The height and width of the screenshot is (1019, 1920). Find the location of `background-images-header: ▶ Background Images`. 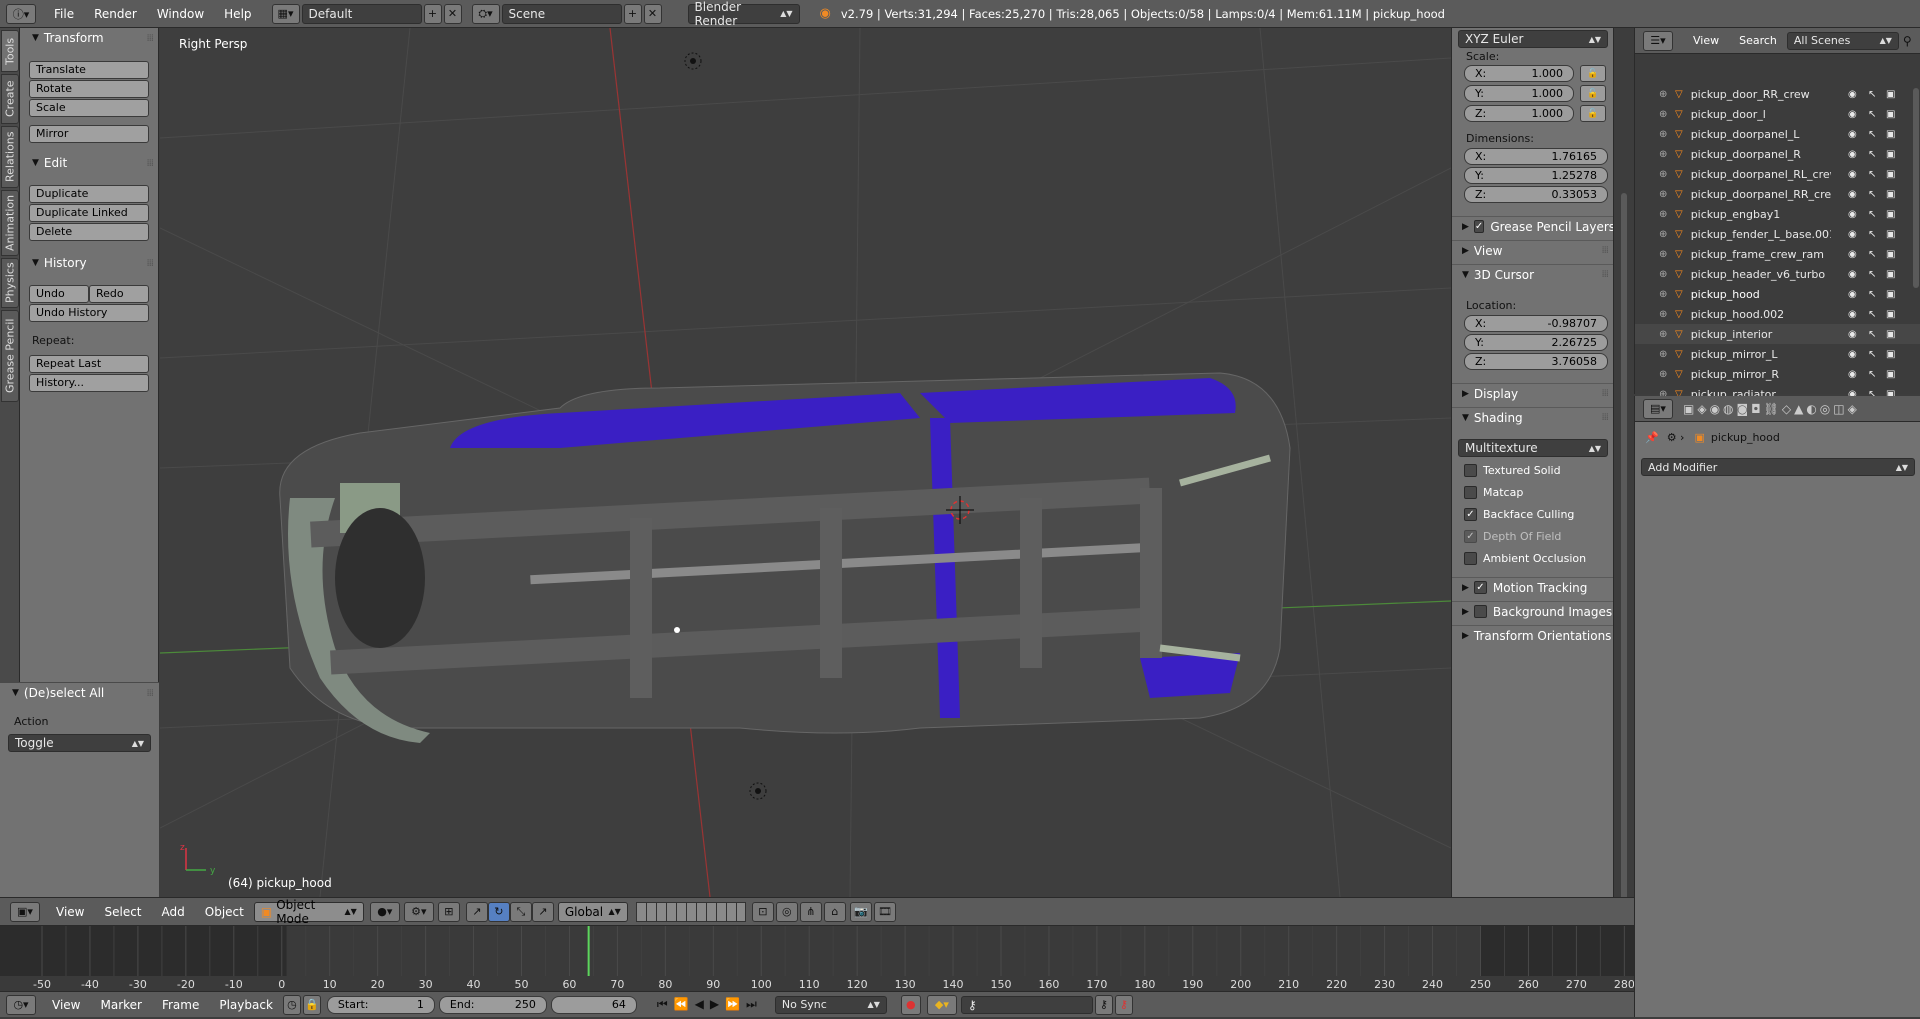

background-images-header: ▶ Background Images is located at coordinates (1533, 611).